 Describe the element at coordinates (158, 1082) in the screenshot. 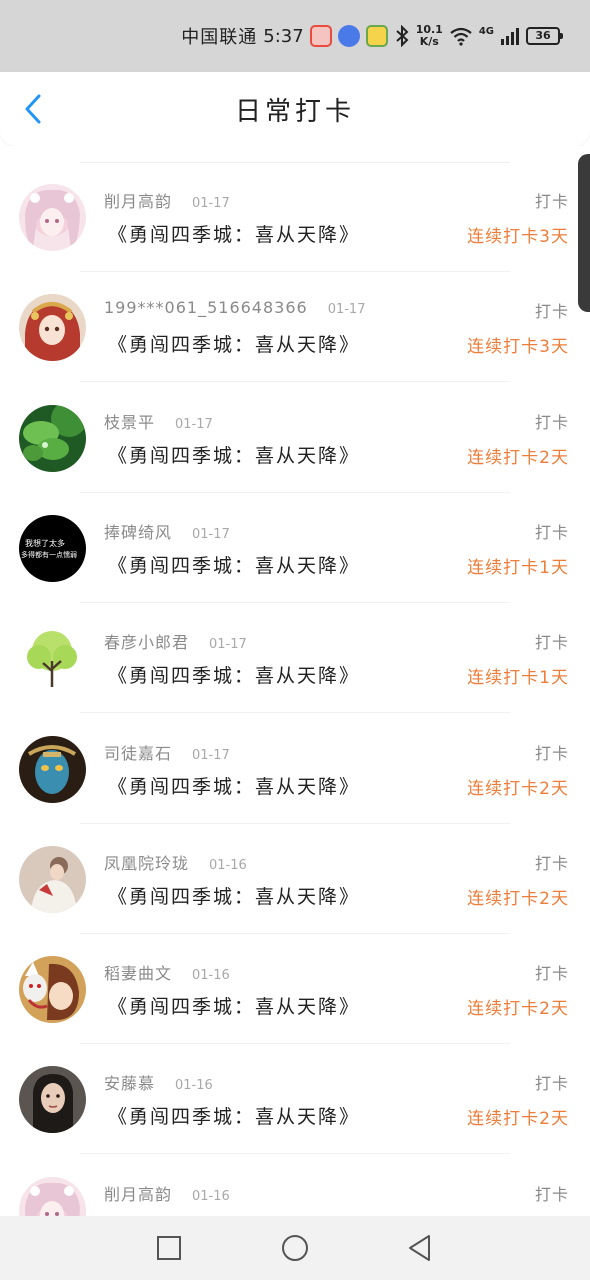

I see `user-name: 安藤慕 01-16` at that location.